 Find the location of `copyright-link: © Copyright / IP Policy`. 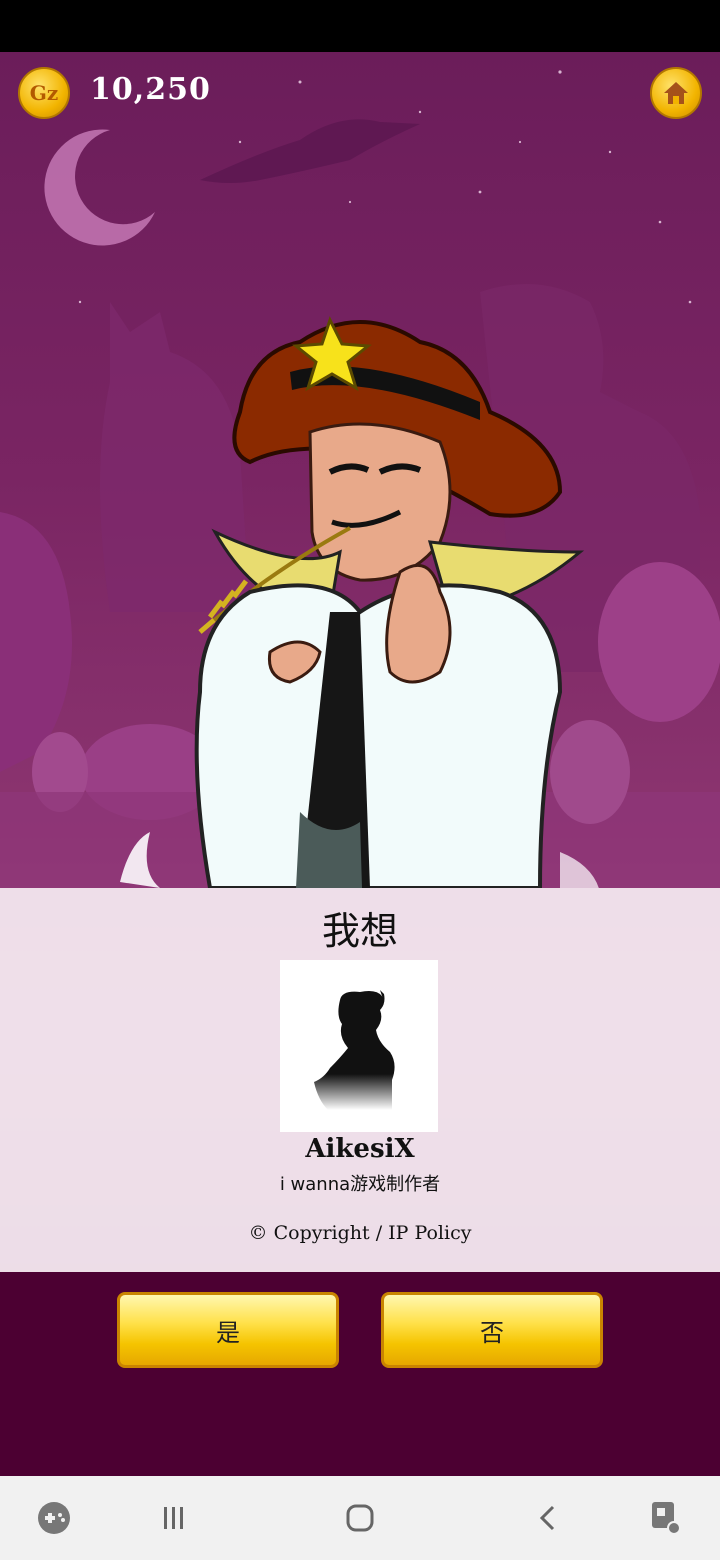

copyright-link: © Copyright / IP Policy is located at coordinates (360, 1233).